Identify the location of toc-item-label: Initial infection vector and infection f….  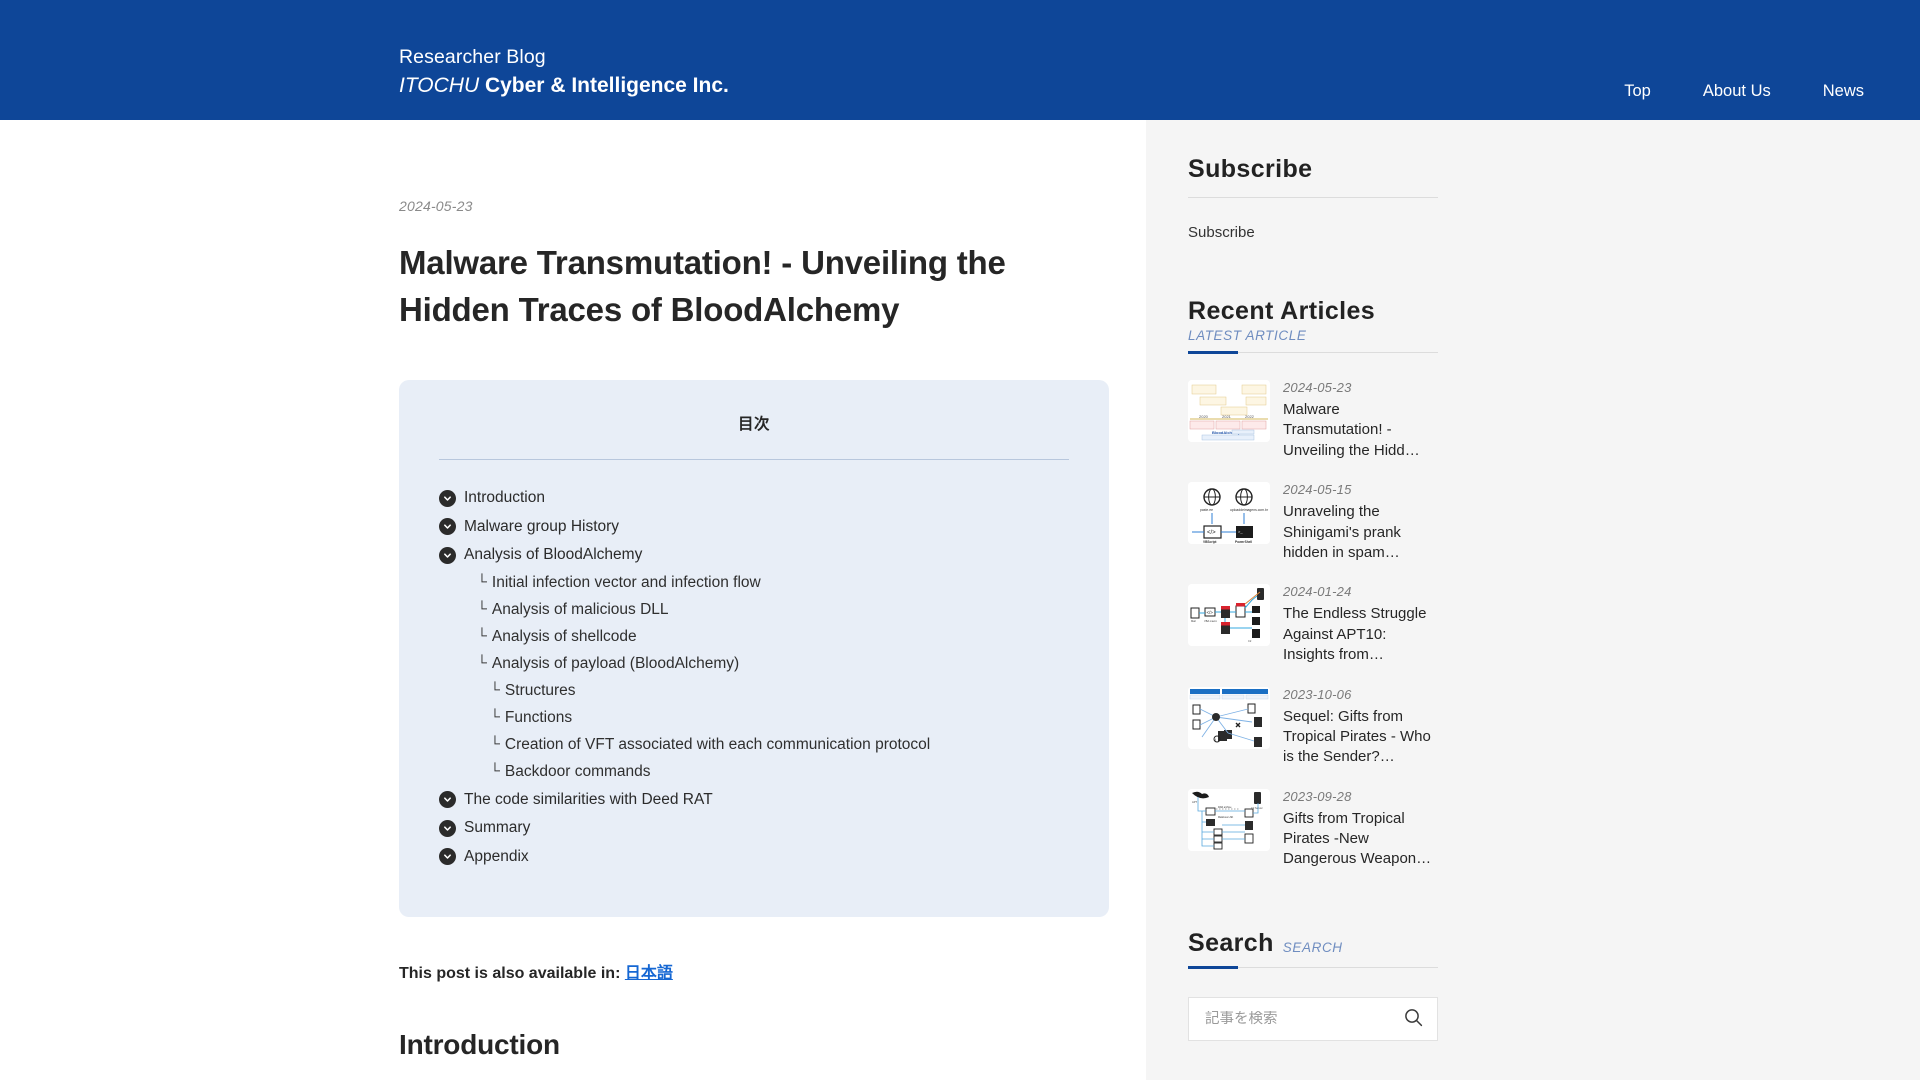
(626, 583).